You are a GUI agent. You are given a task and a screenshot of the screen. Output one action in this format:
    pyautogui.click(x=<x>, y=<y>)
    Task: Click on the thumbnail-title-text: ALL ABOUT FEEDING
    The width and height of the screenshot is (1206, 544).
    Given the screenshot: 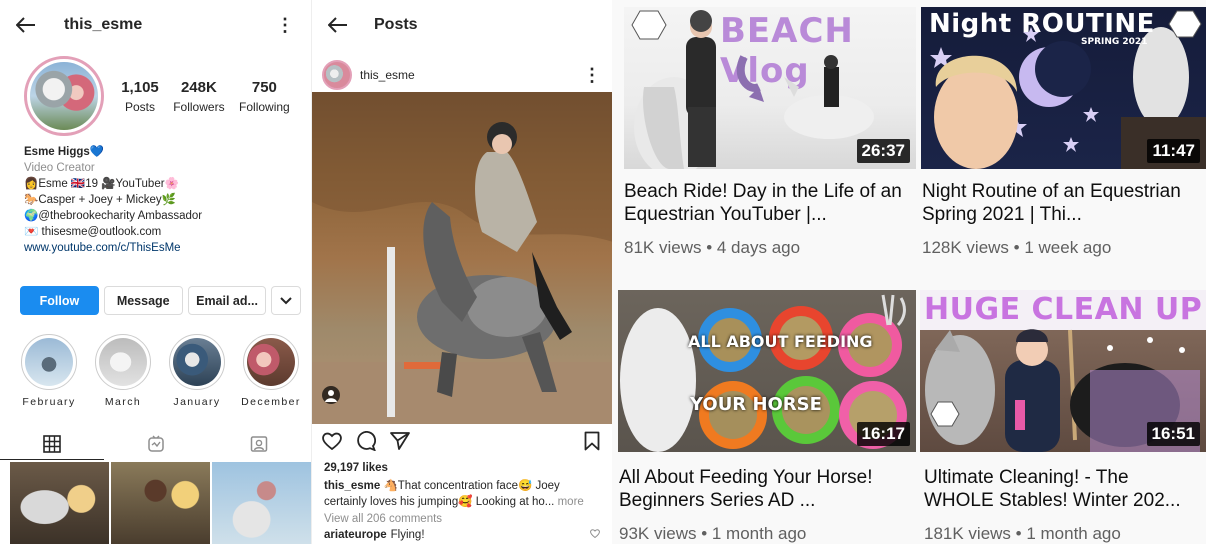 What is the action you would take?
    pyautogui.click(x=780, y=341)
    